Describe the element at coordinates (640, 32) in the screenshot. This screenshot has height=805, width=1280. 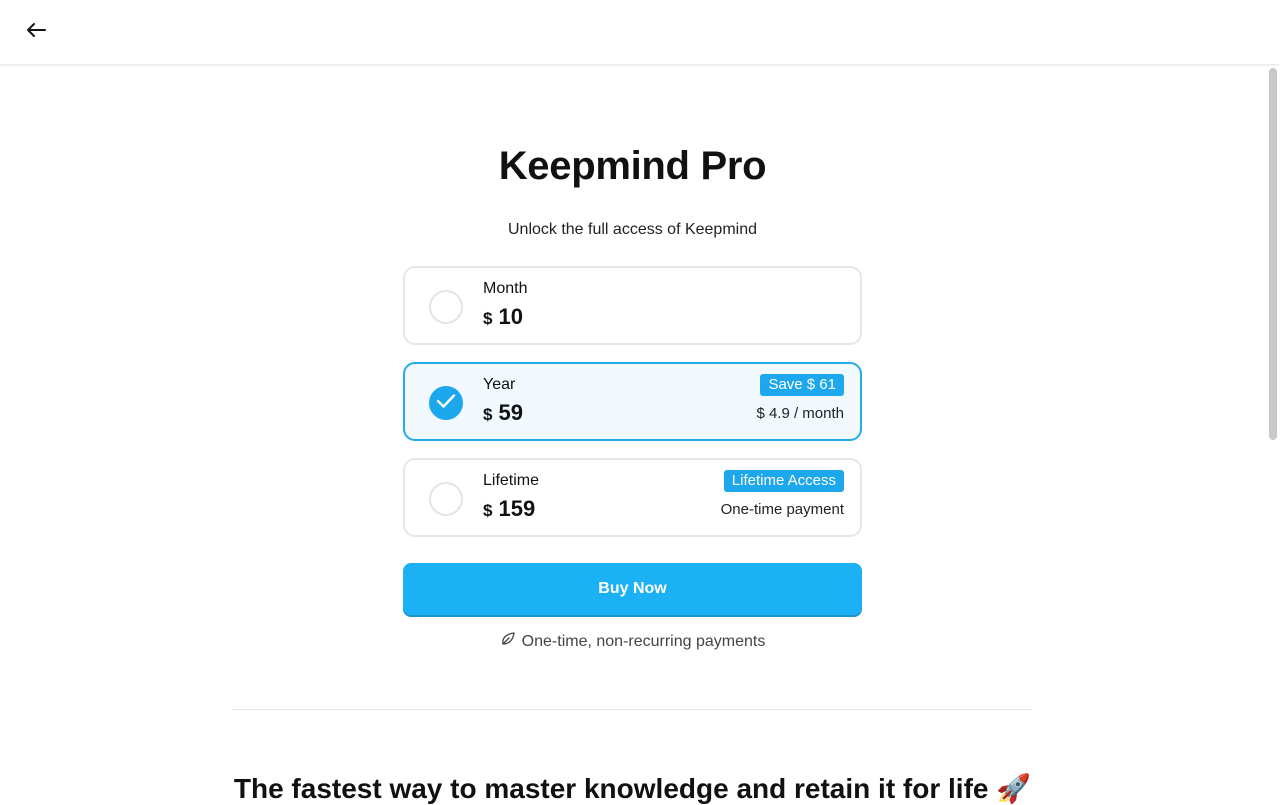
I see `top-bar` at that location.